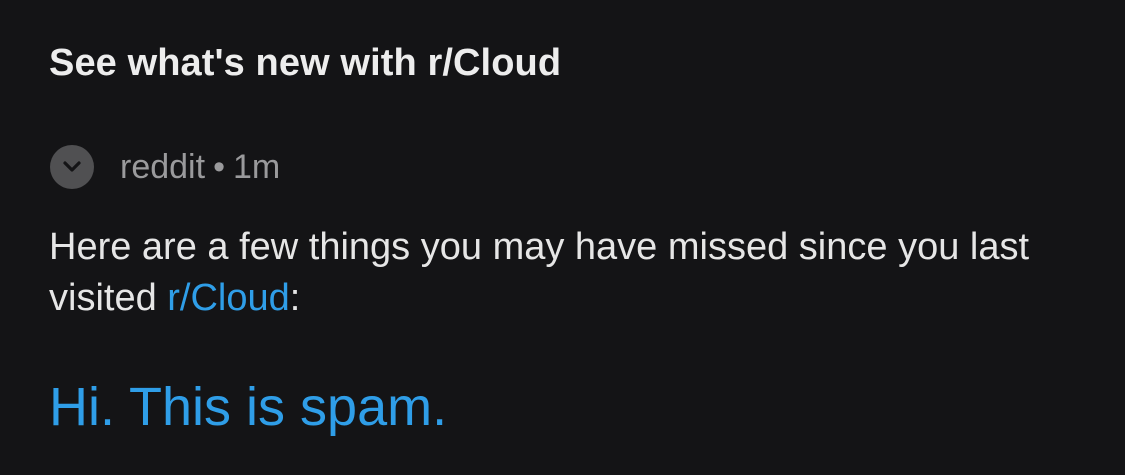  I want to click on post-link: Hi. This is spam., so click(248, 407).